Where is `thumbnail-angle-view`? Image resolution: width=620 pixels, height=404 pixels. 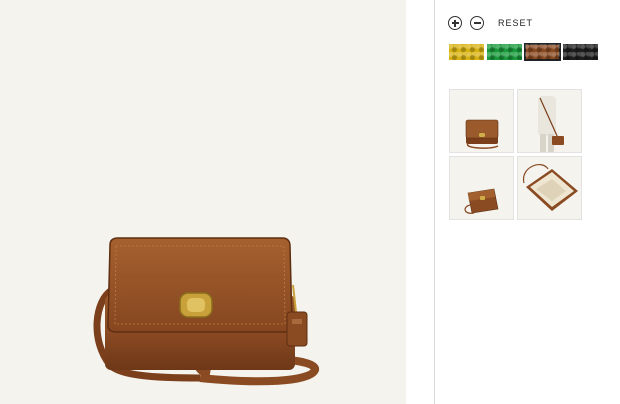
thumbnail-angle-view is located at coordinates (481, 188).